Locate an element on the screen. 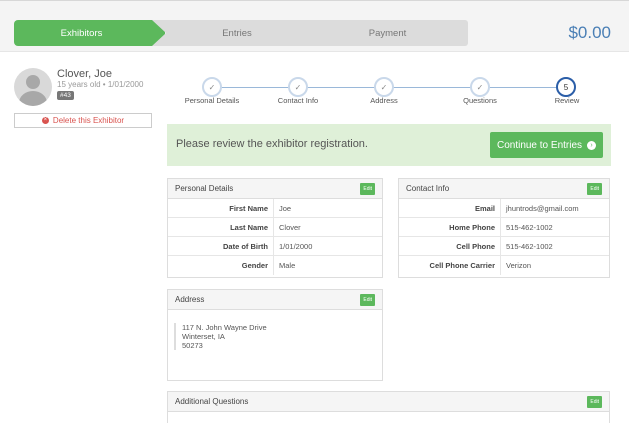 The image size is (629, 423). step-entries: Entries is located at coordinates (237, 33).